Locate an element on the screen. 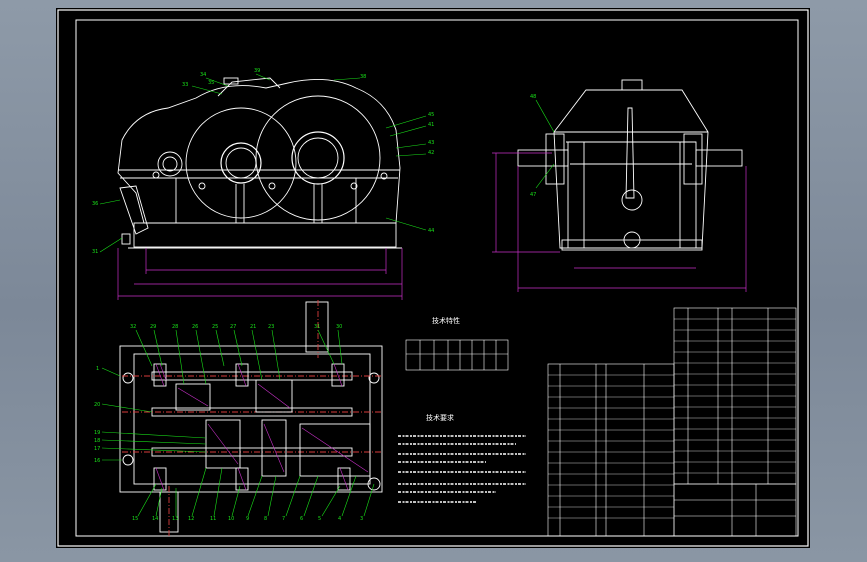 This screenshot has height=562, width=867. svg-text: 29 is located at coordinates (153, 327).